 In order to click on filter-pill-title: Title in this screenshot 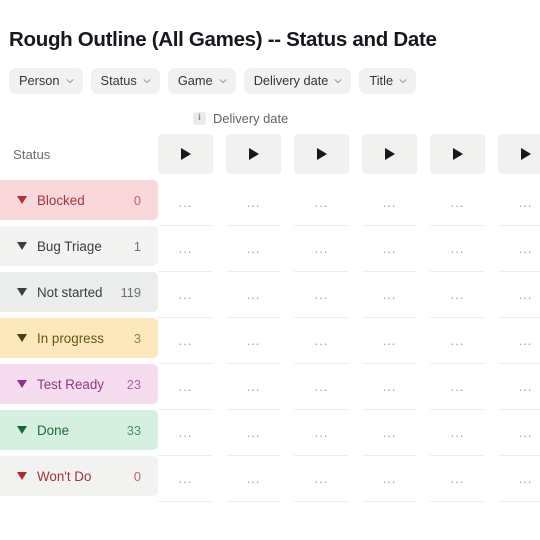, I will do `click(388, 81)`.